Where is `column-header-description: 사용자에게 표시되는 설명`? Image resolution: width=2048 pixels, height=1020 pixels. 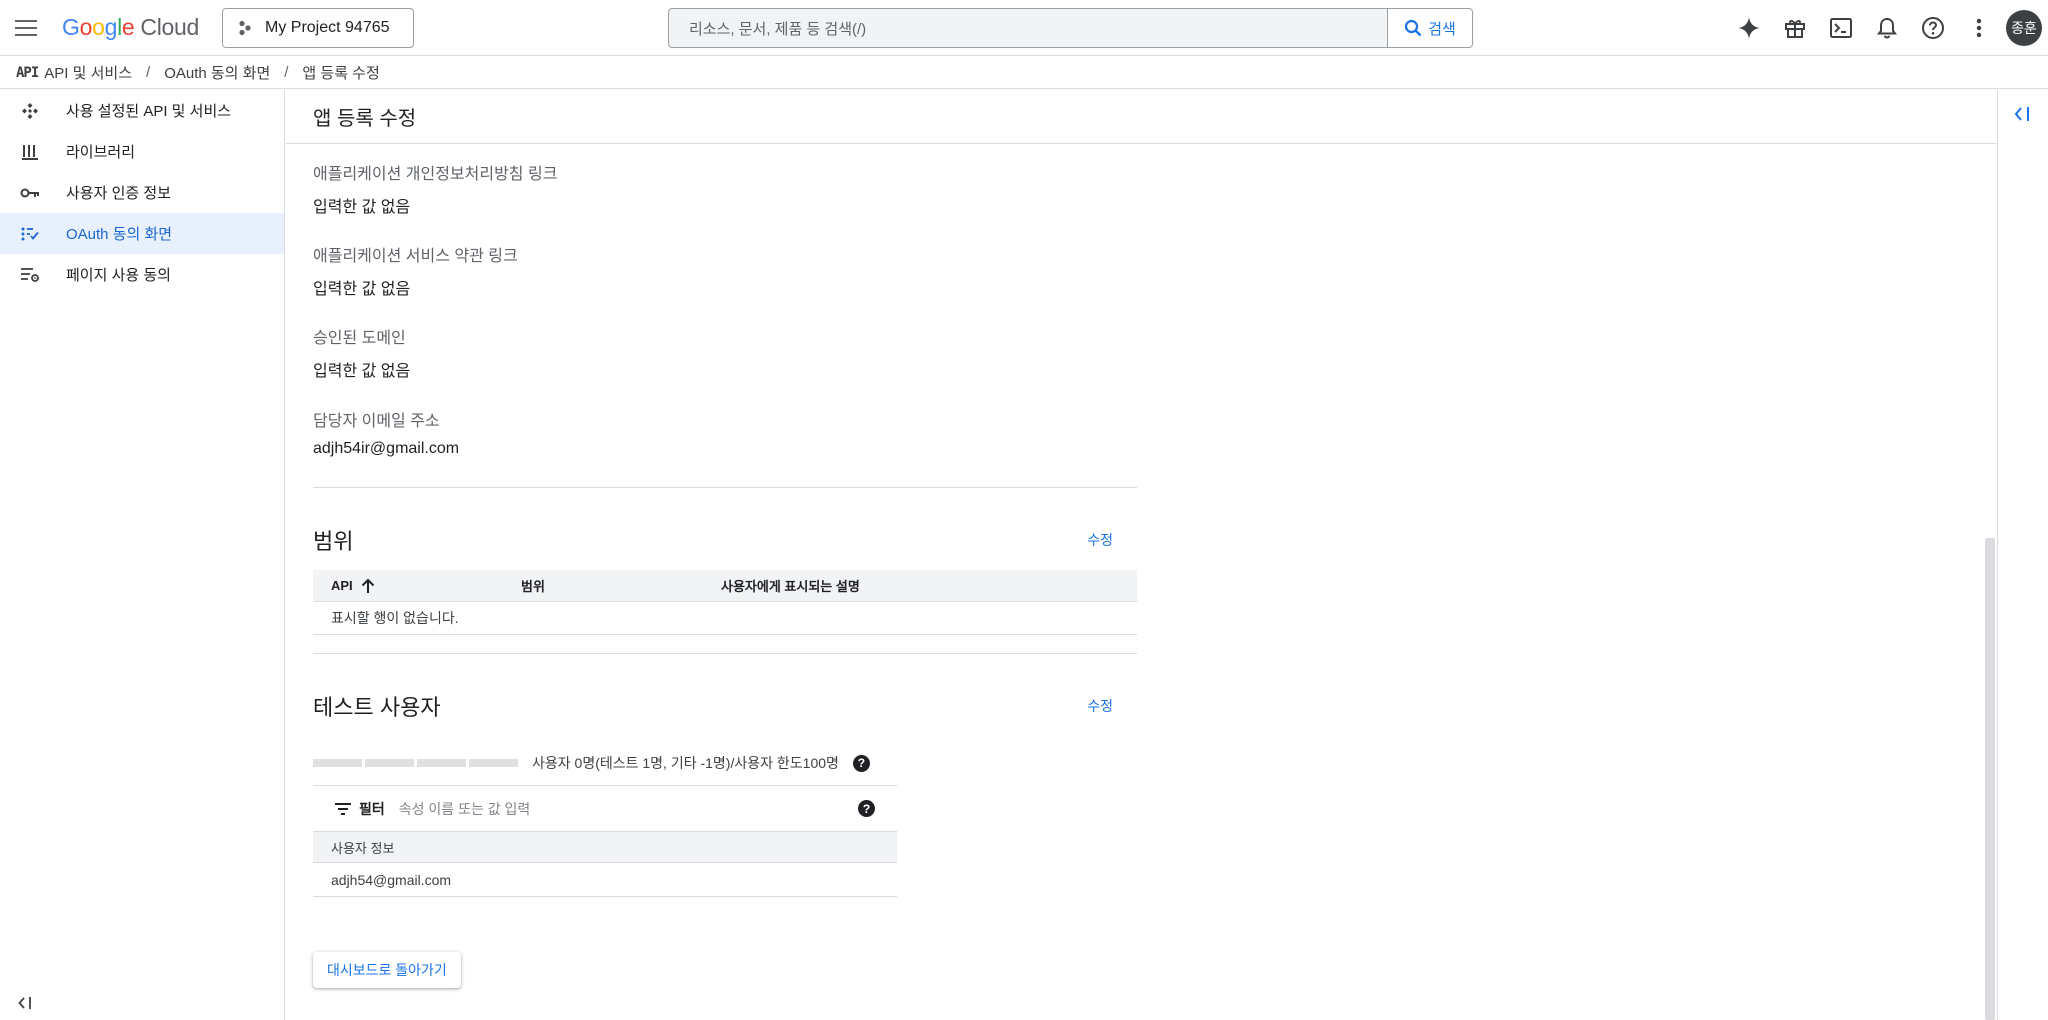
column-header-description: 사용자에게 표시되는 설명 is located at coordinates (781, 585).